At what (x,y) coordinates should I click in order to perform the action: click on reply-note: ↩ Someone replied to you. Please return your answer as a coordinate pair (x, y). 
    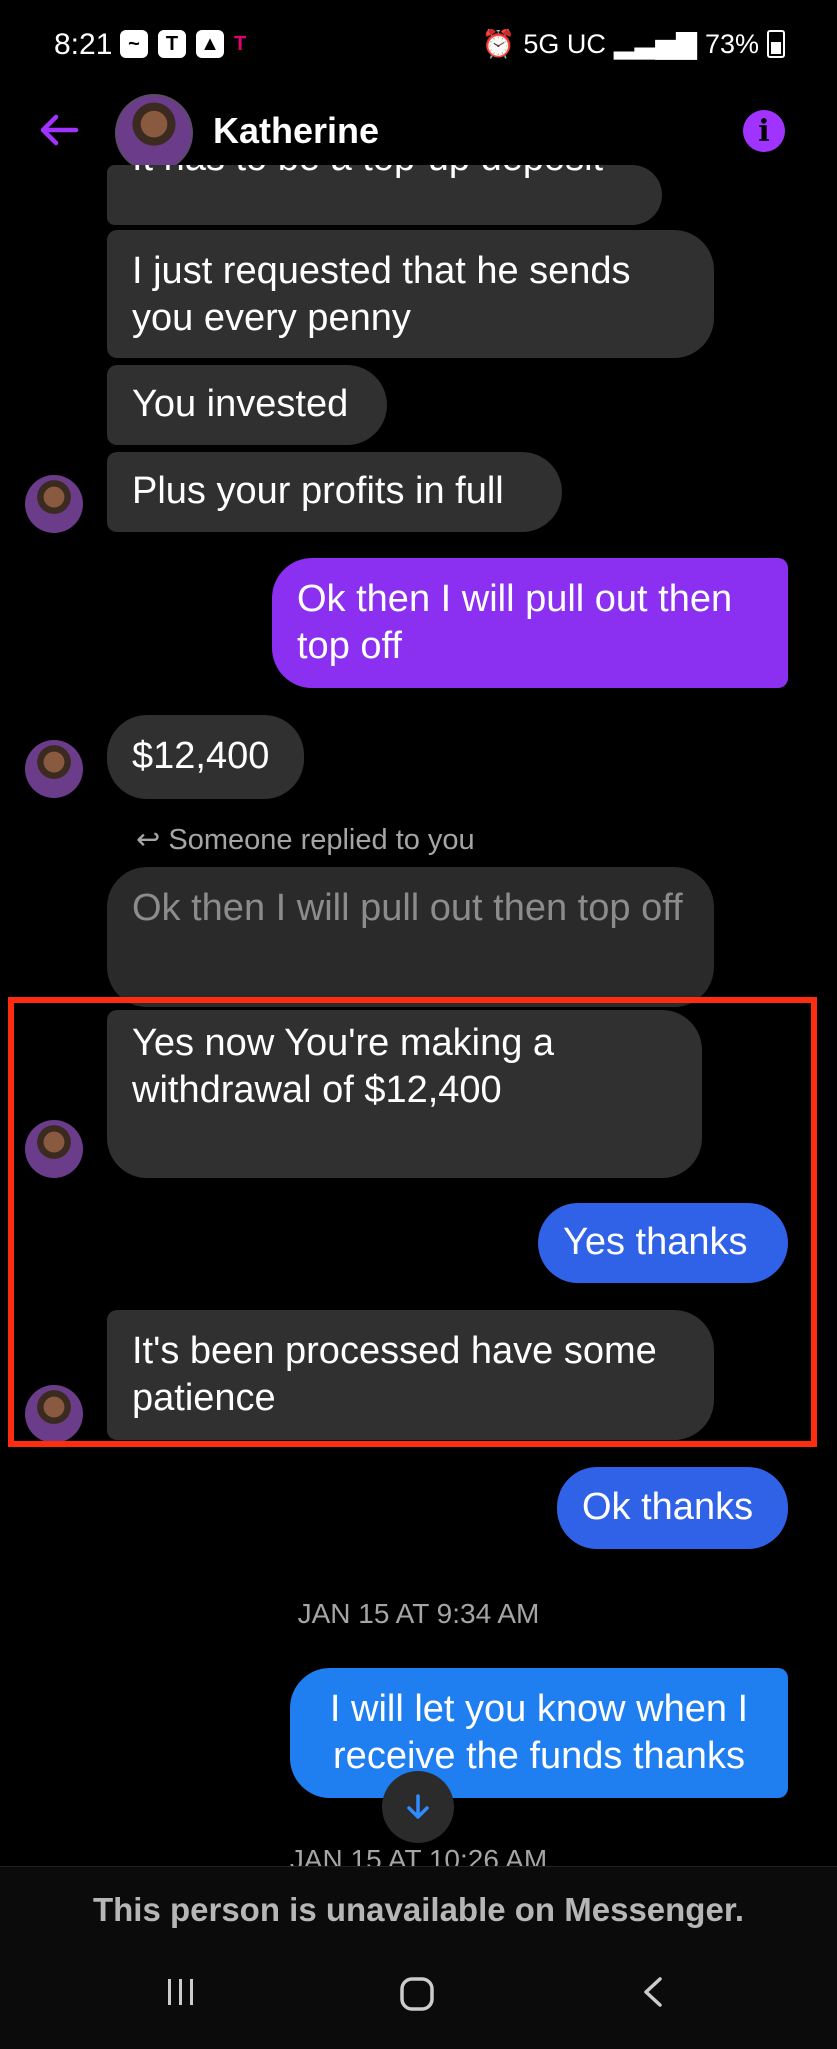
    Looking at the image, I should click on (305, 839).